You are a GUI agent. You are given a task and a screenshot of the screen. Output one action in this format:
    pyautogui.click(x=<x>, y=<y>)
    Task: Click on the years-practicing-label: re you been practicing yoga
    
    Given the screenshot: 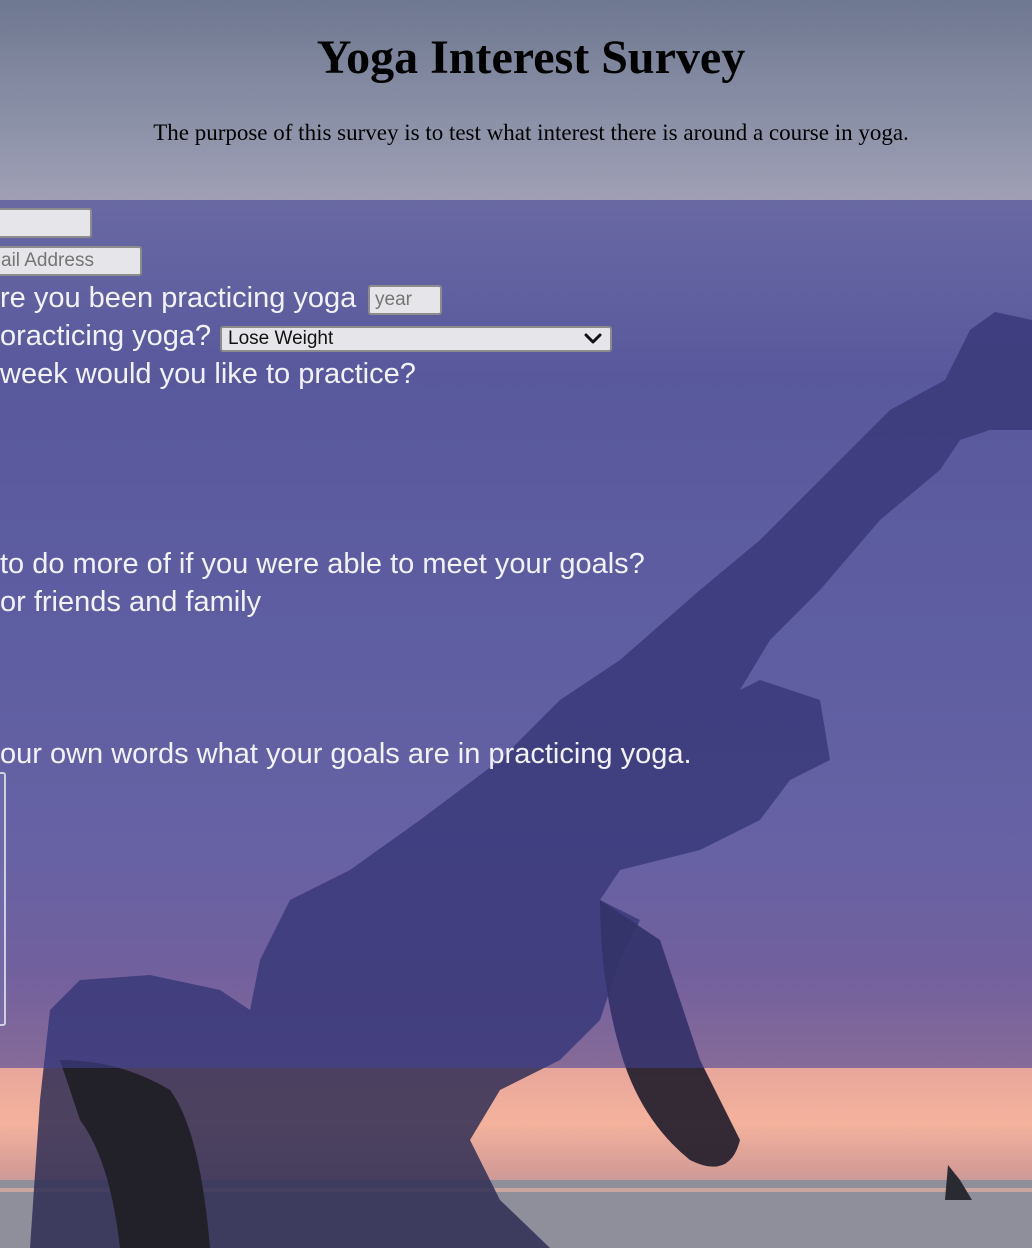 What is the action you would take?
    pyautogui.click(x=178, y=298)
    